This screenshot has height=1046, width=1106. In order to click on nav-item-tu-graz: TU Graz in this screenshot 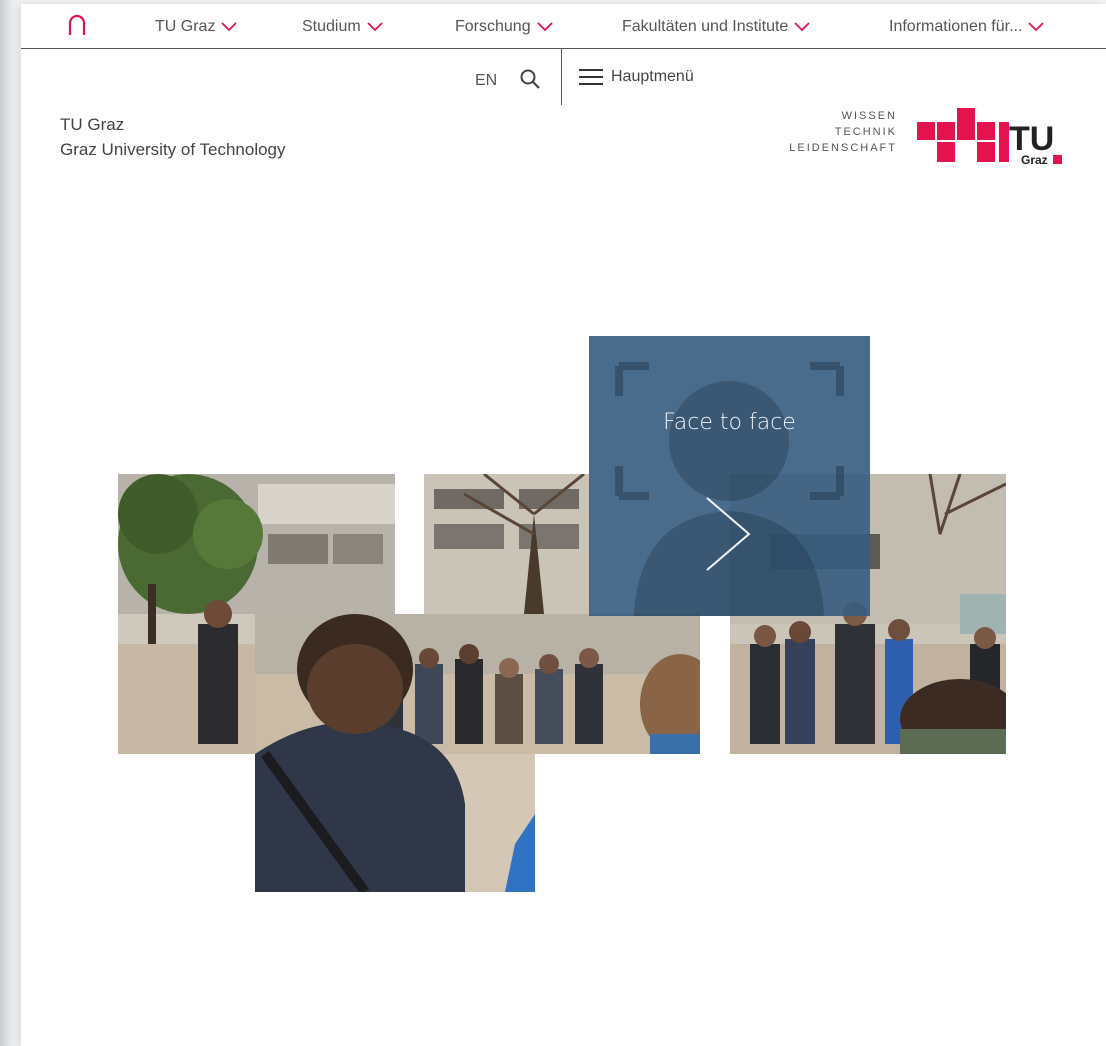, I will do `click(196, 27)`.